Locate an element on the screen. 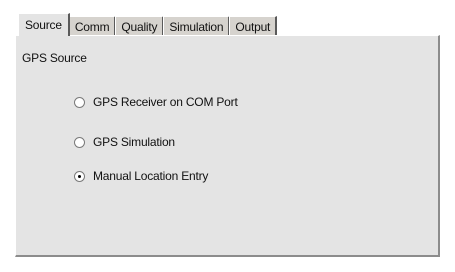  gps-source-label: GPS Source is located at coordinates (54, 58).